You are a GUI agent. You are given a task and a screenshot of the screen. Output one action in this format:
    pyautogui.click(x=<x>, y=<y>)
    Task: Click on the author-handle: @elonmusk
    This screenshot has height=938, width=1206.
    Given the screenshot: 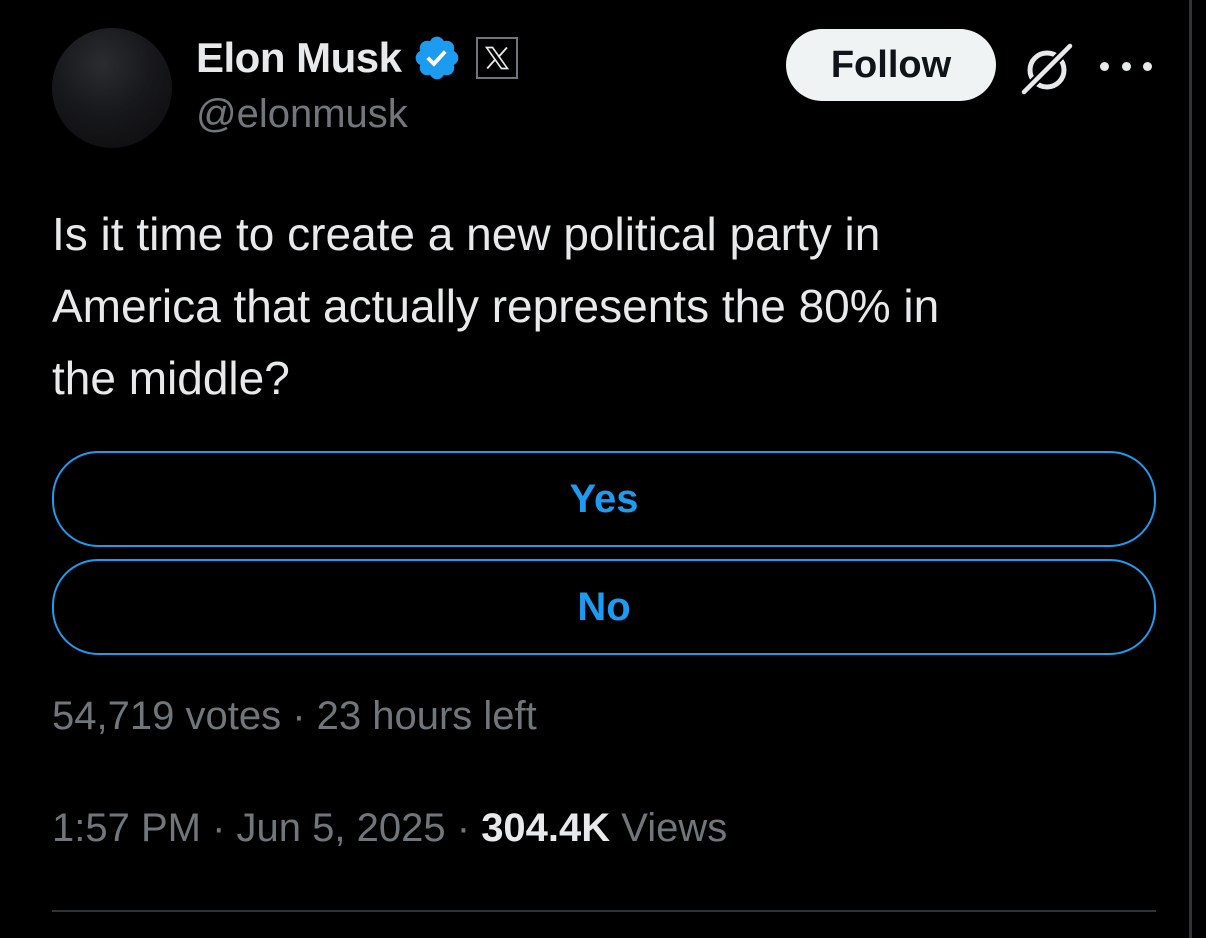 What is the action you would take?
    pyautogui.click(x=357, y=114)
    